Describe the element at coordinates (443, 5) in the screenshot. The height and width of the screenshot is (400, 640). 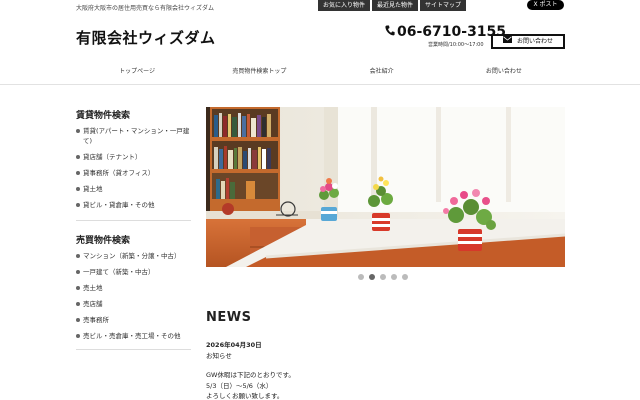
I see `sitemap-link: サイトマップ` at that location.